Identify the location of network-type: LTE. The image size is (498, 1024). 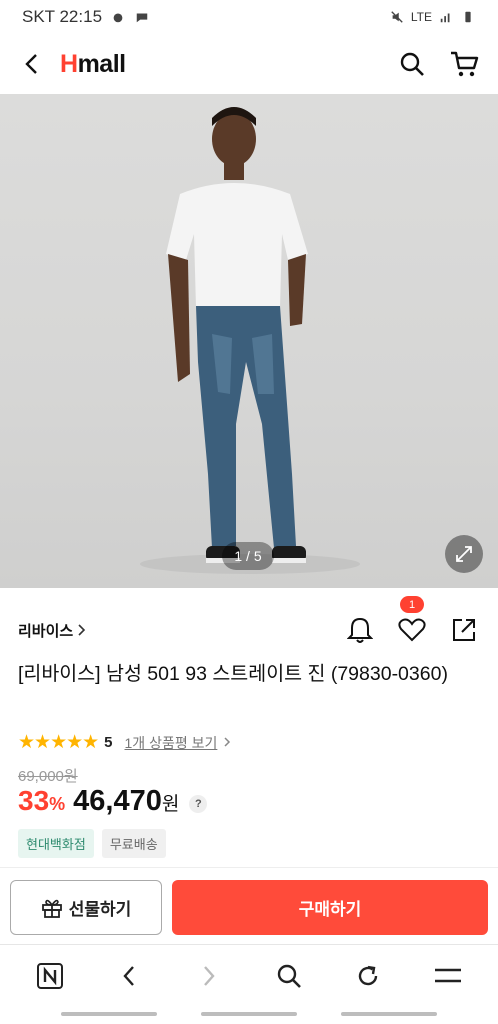
(421, 17).